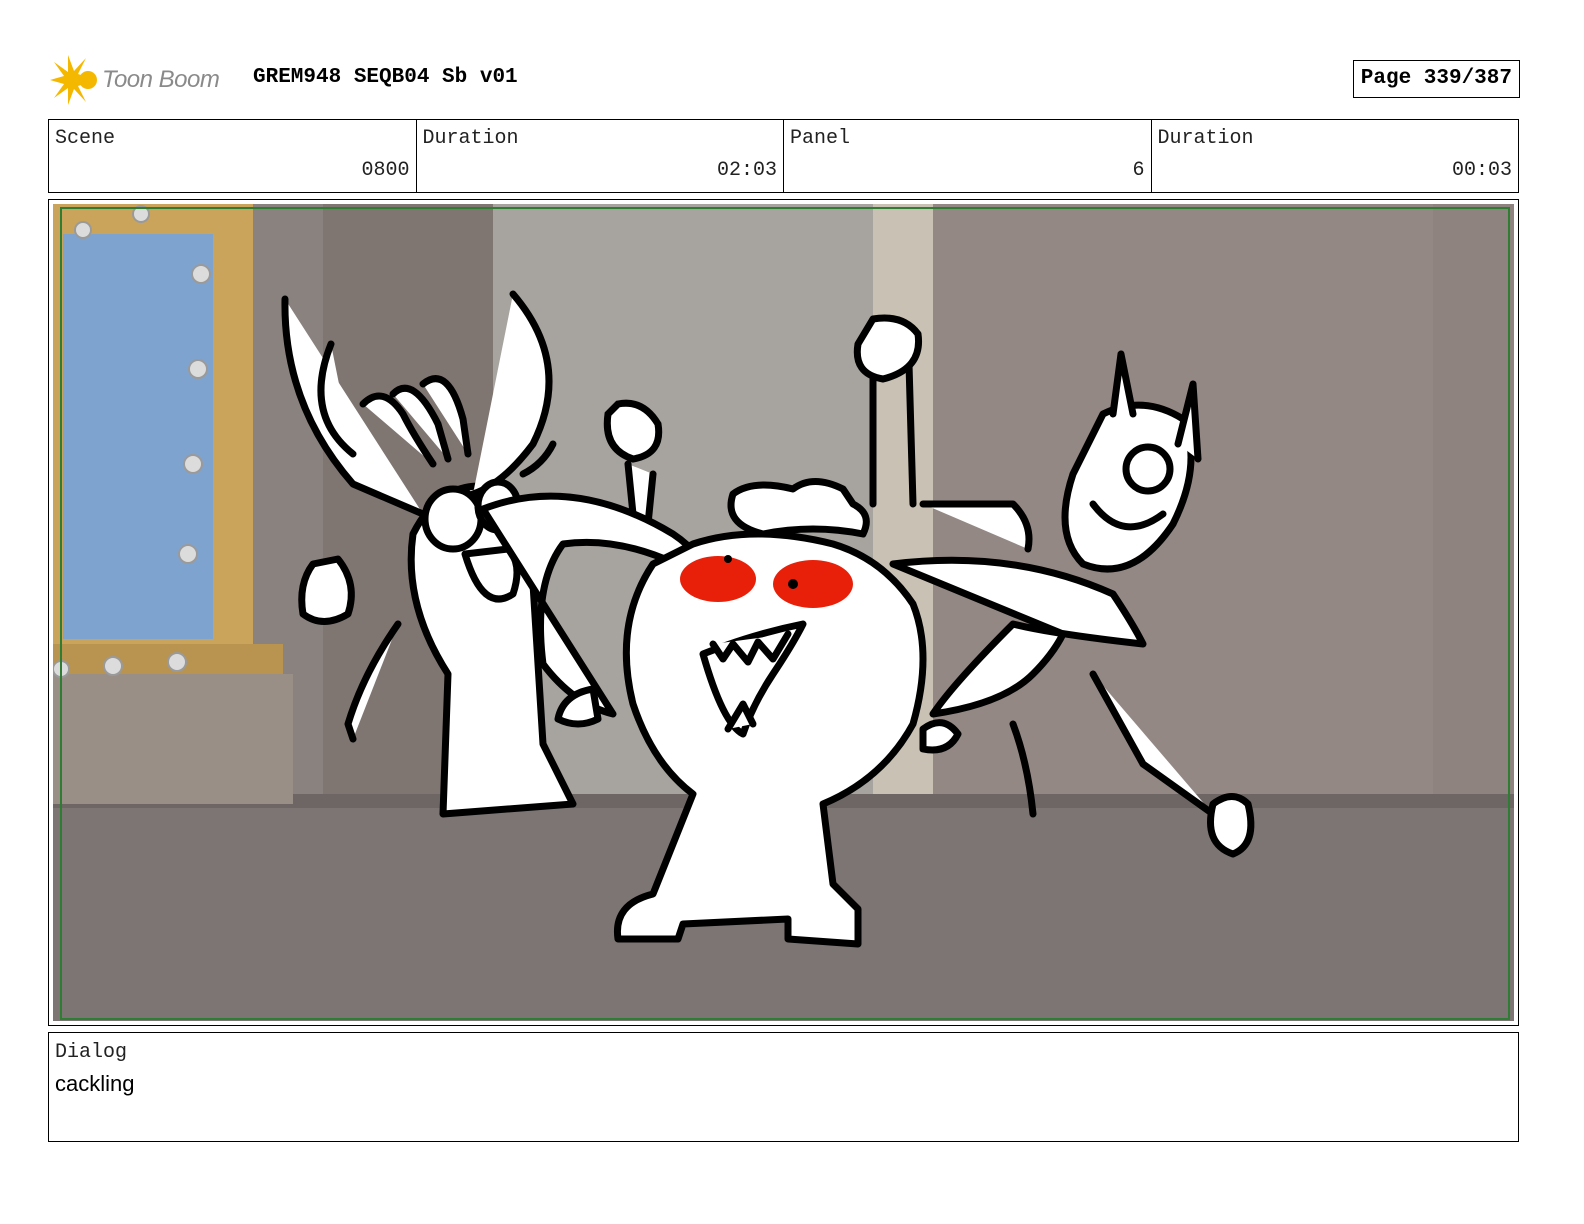 The image size is (1584, 1224). I want to click on scene-duration-value: 02:03, so click(746, 170).